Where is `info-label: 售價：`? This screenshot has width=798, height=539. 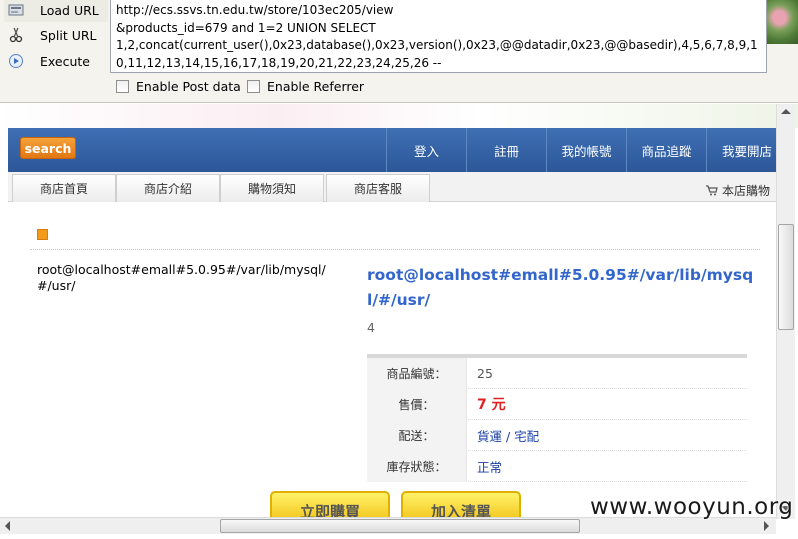
info-label: 售價： is located at coordinates (417, 404).